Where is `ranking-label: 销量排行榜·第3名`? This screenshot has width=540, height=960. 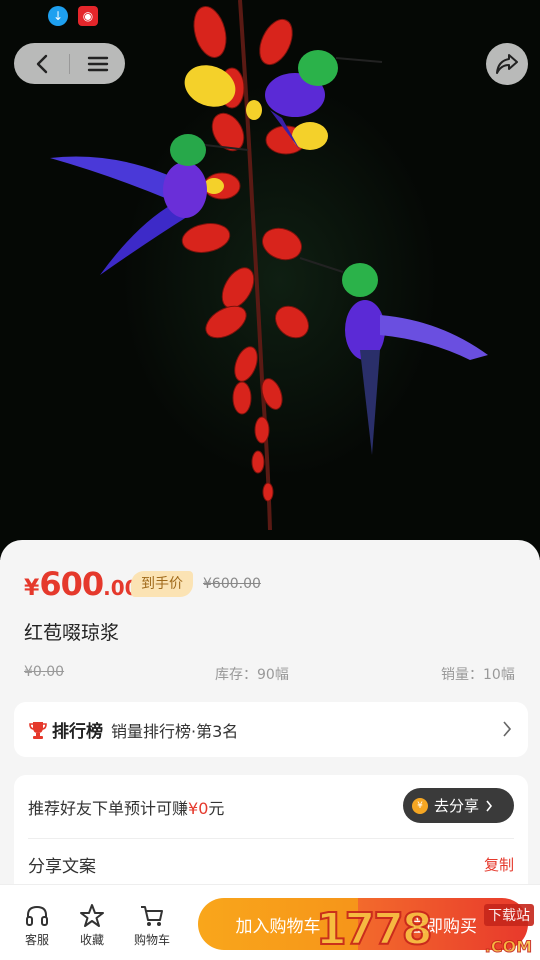 ranking-label: 销量排行榜·第3名 is located at coordinates (175, 731).